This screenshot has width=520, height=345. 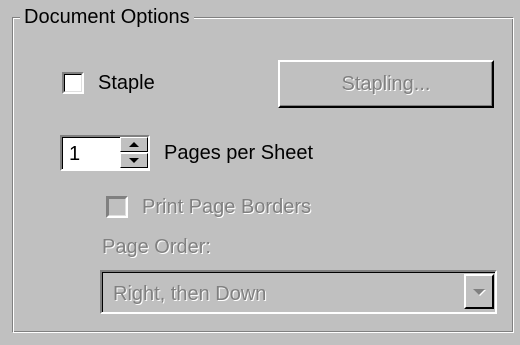 I want to click on page-order-dropdown-button, so click(x=479, y=291).